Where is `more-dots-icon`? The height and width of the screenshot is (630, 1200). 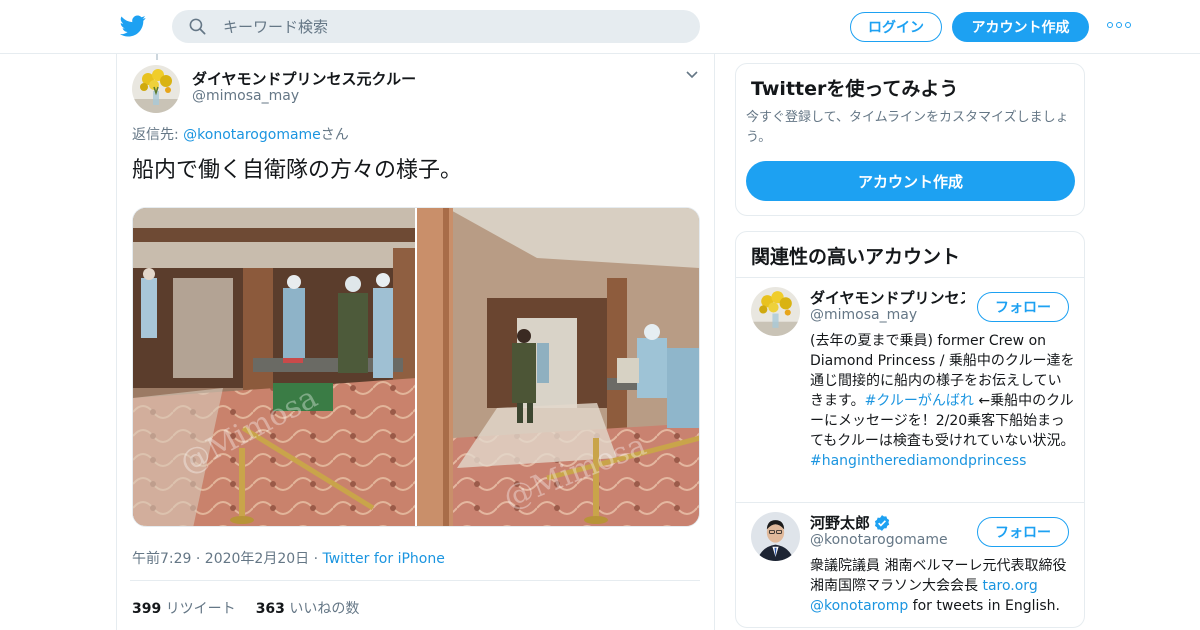 more-dots-icon is located at coordinates (1119, 27).